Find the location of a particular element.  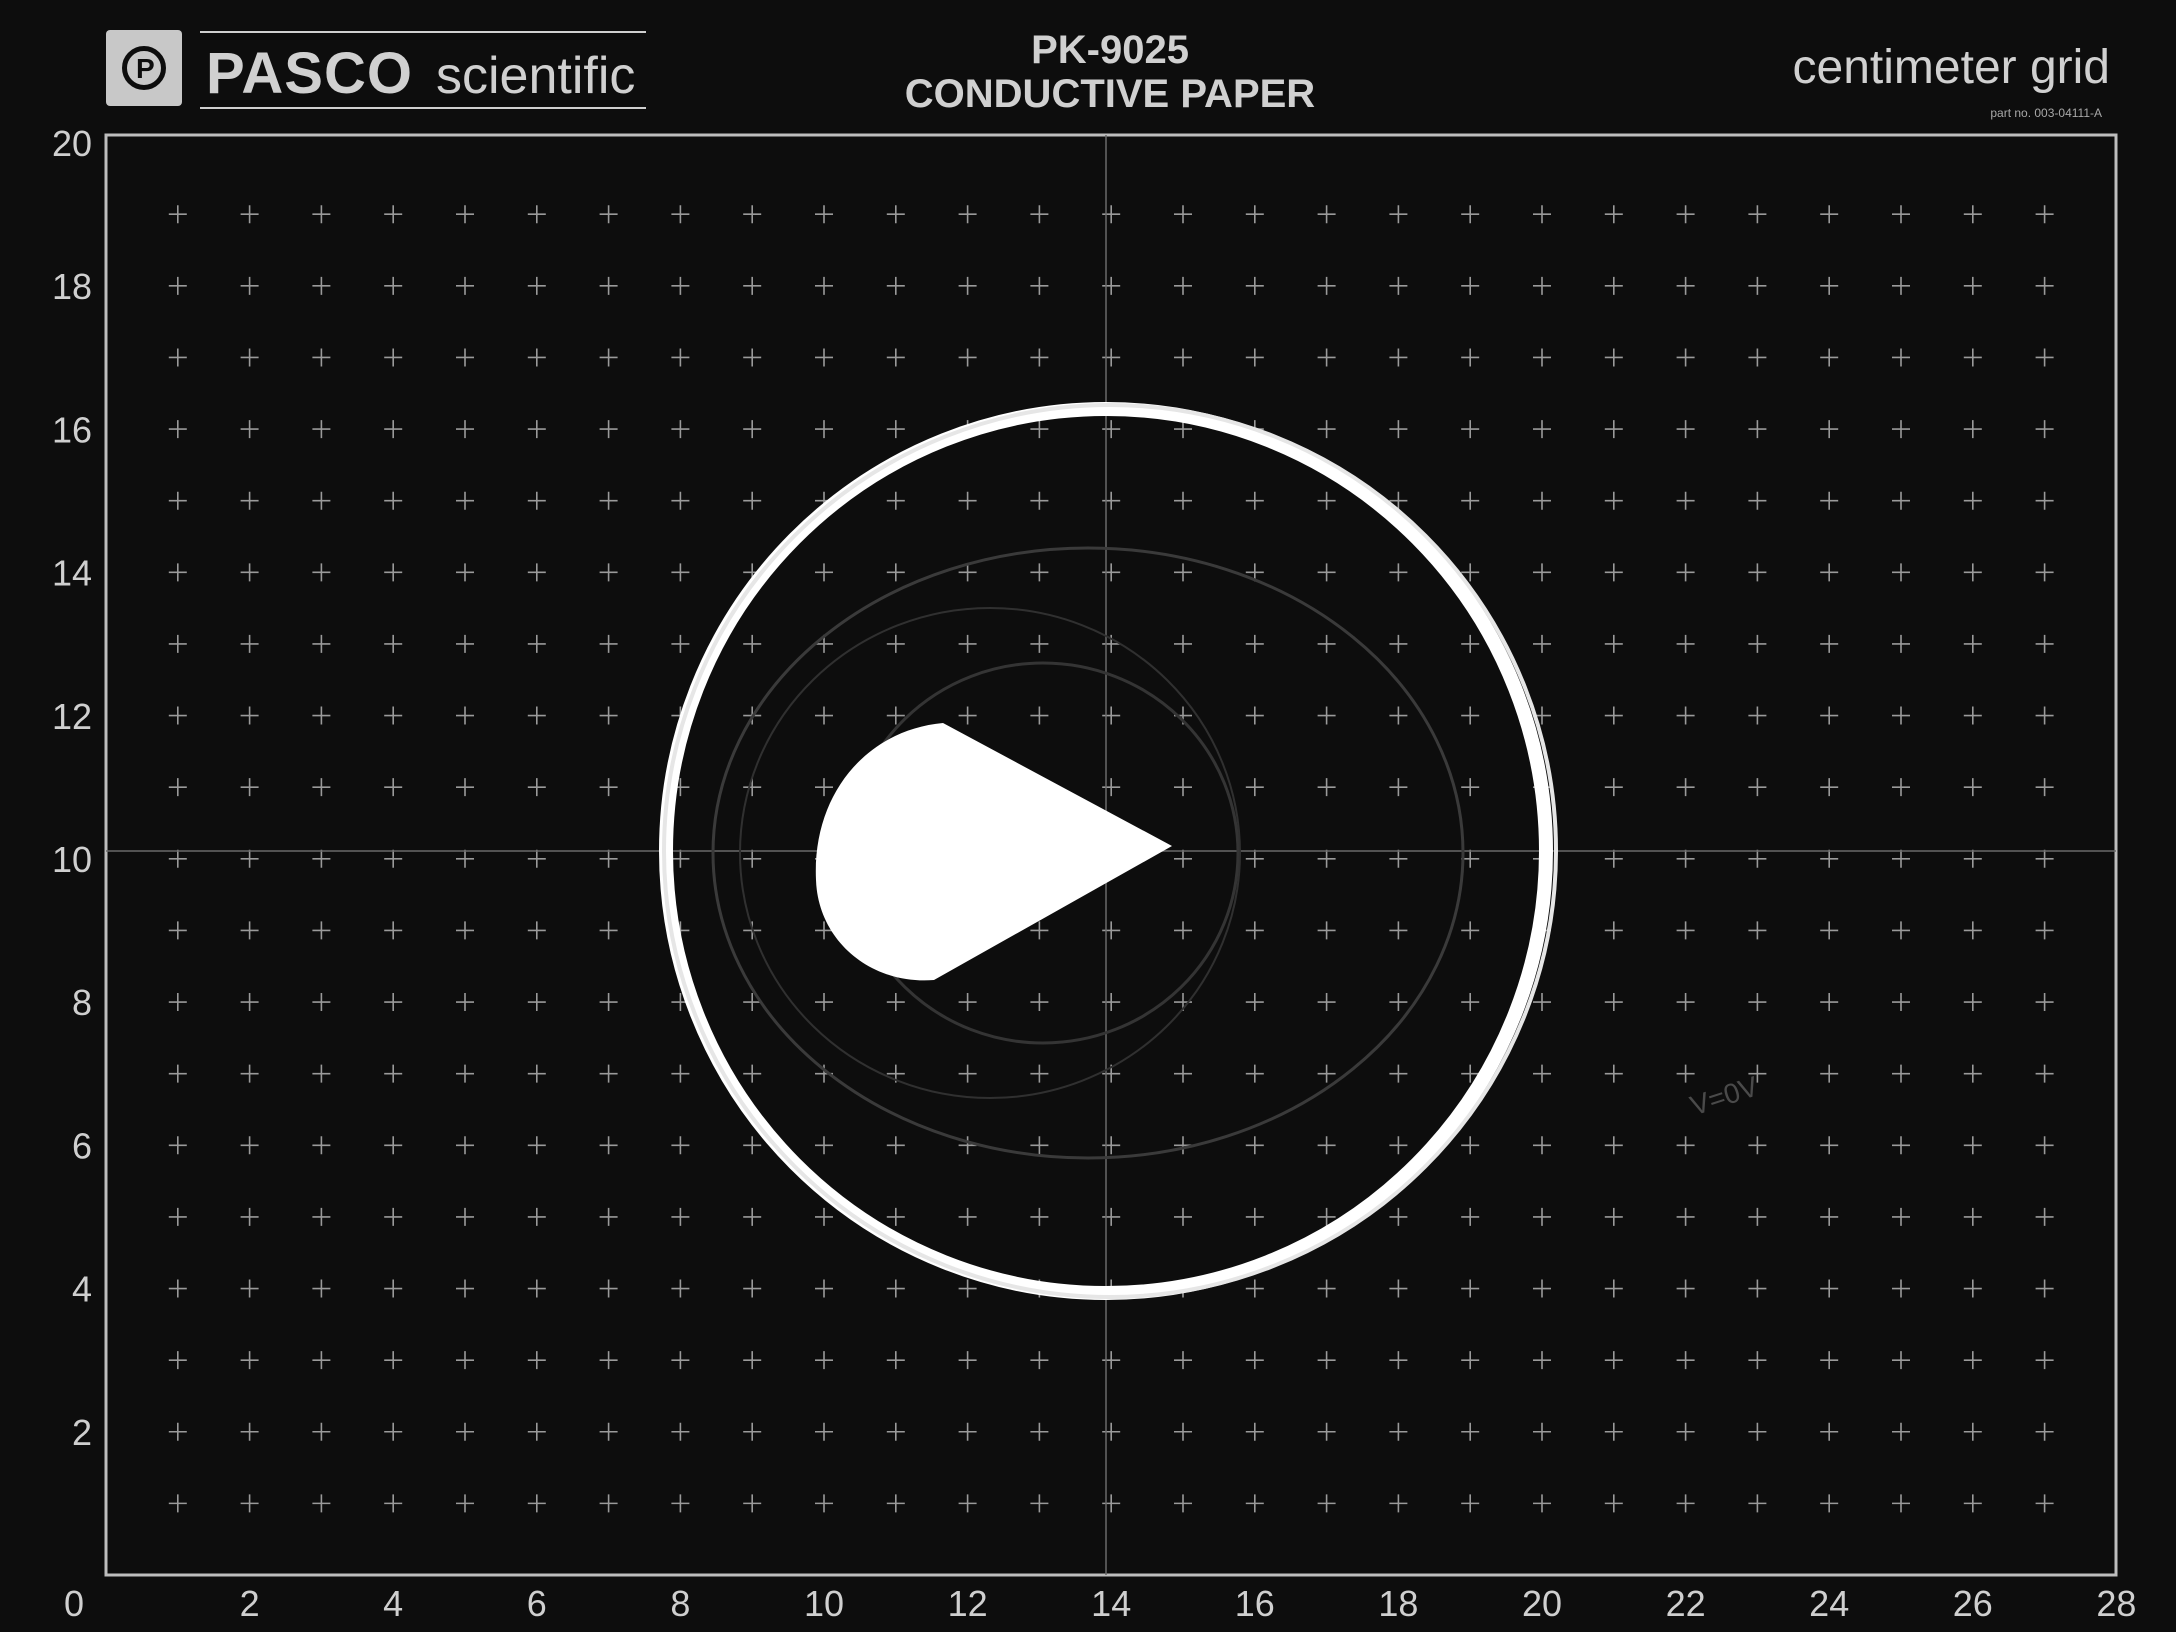

y-axis-labels: 2 4 6 8 10 12 14 16 18 20 is located at coordinates (72, 788).